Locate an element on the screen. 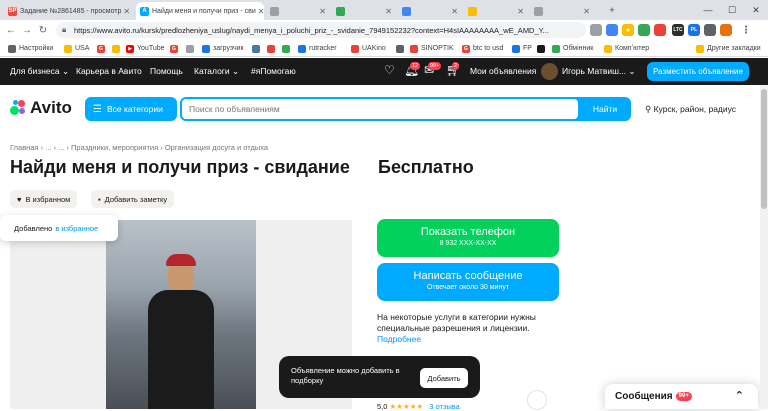 The width and height of the screenshot is (768, 411). bookmark-settings: Настройки is located at coordinates (30, 48).